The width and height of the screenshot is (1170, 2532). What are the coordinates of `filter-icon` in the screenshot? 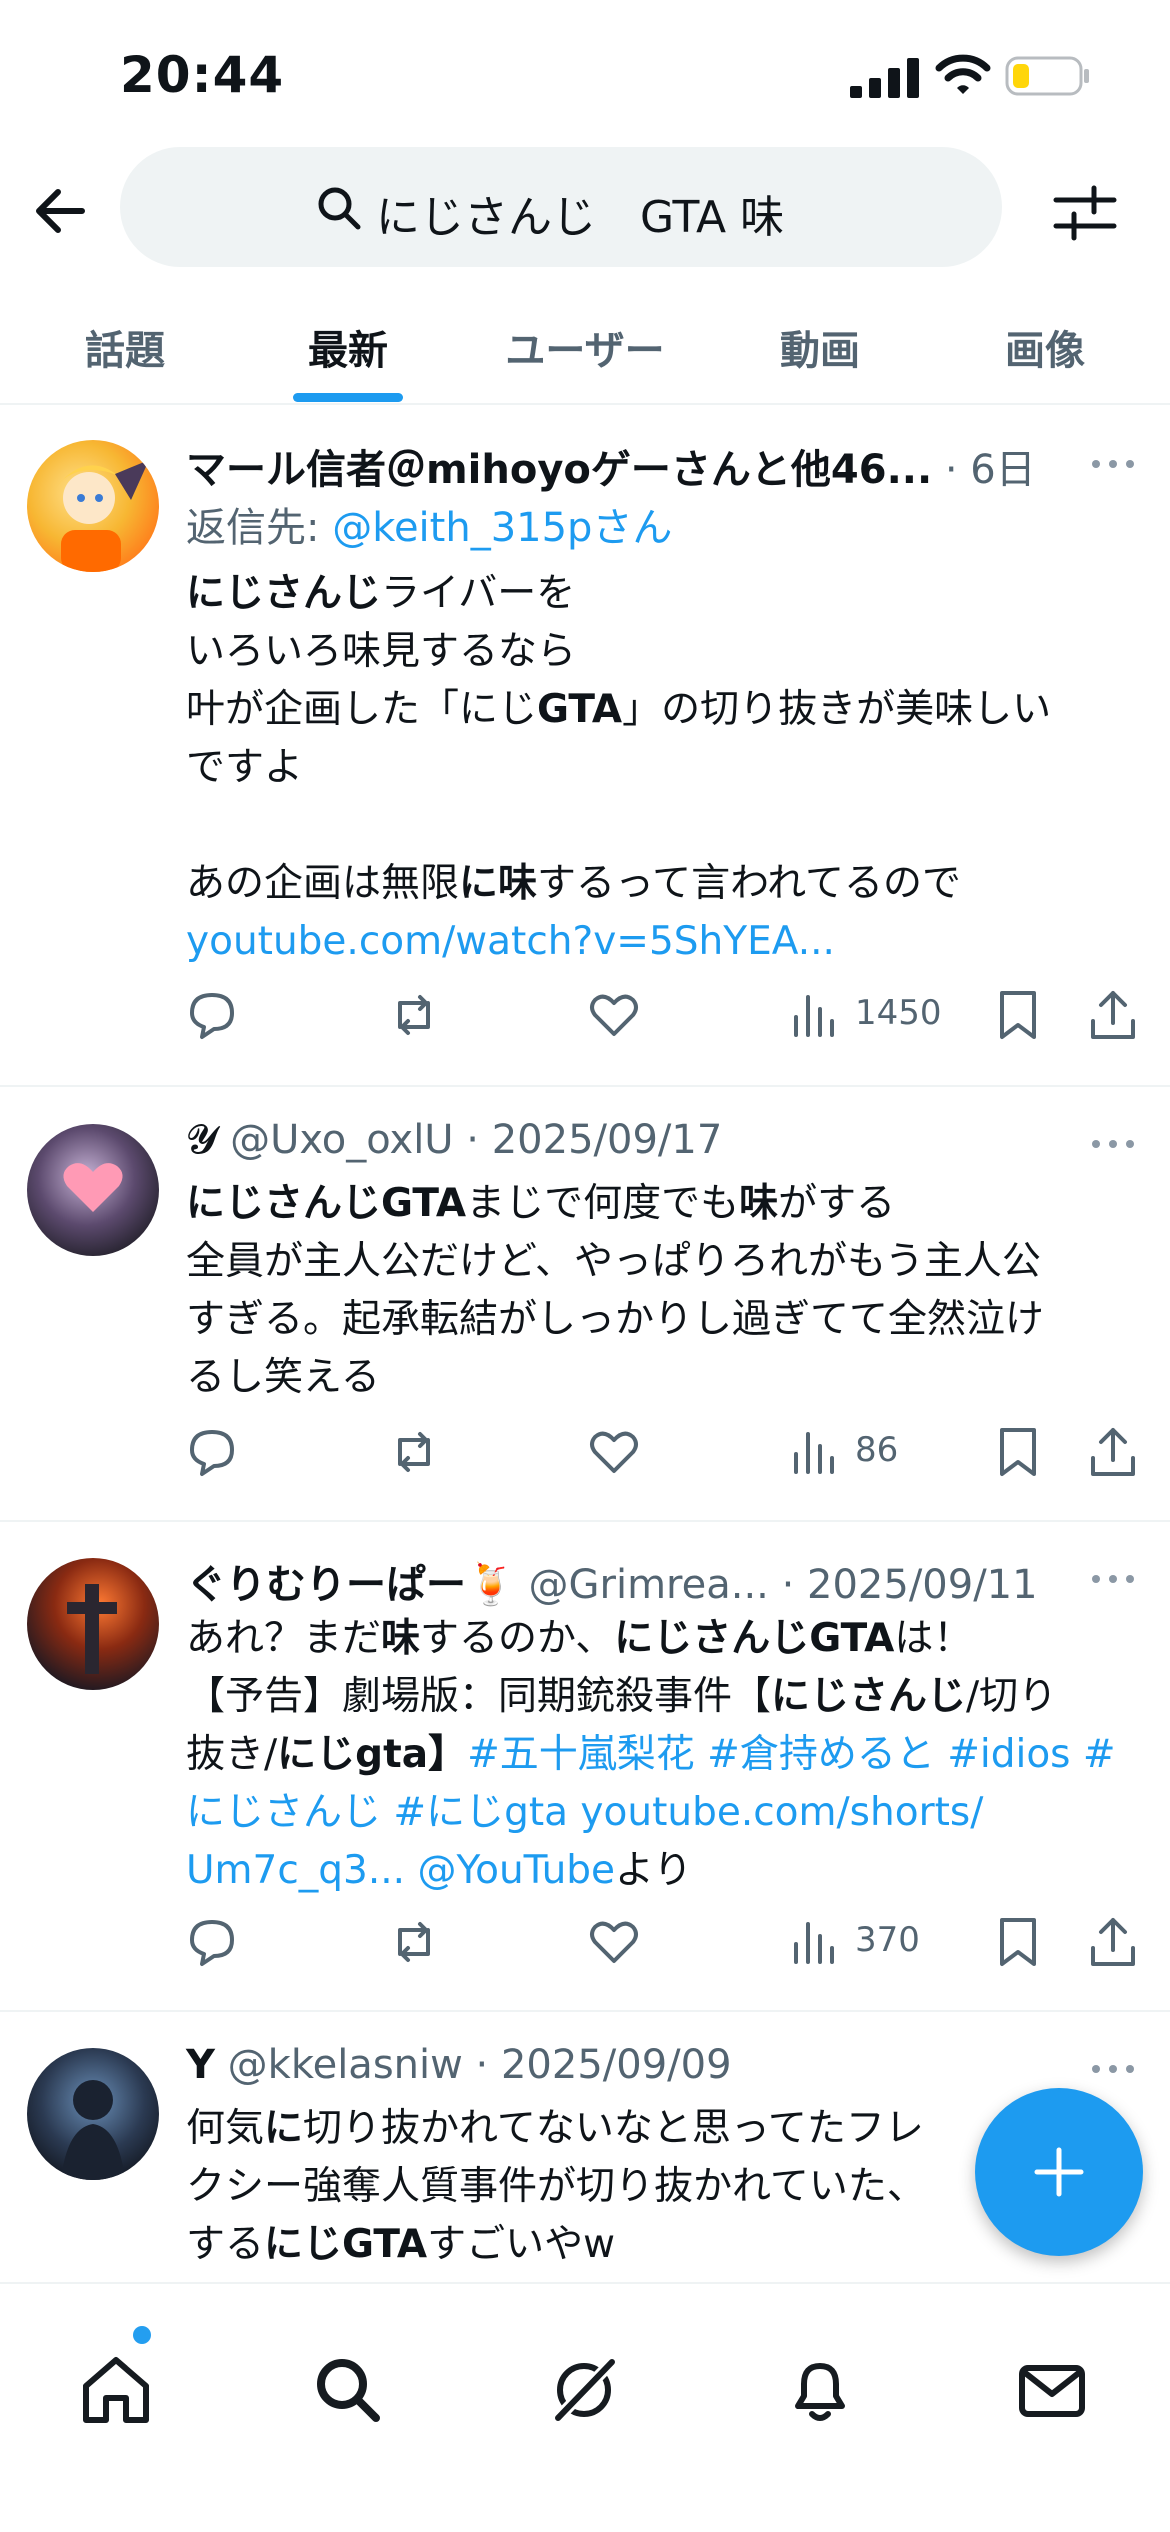 It's located at (1085, 213).